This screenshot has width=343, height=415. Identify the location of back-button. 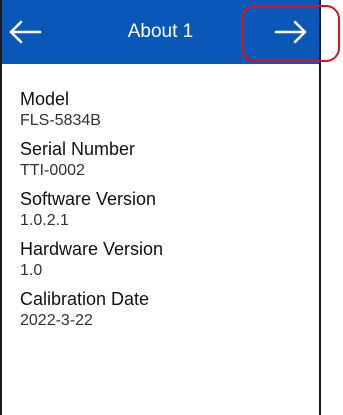
(28, 32).